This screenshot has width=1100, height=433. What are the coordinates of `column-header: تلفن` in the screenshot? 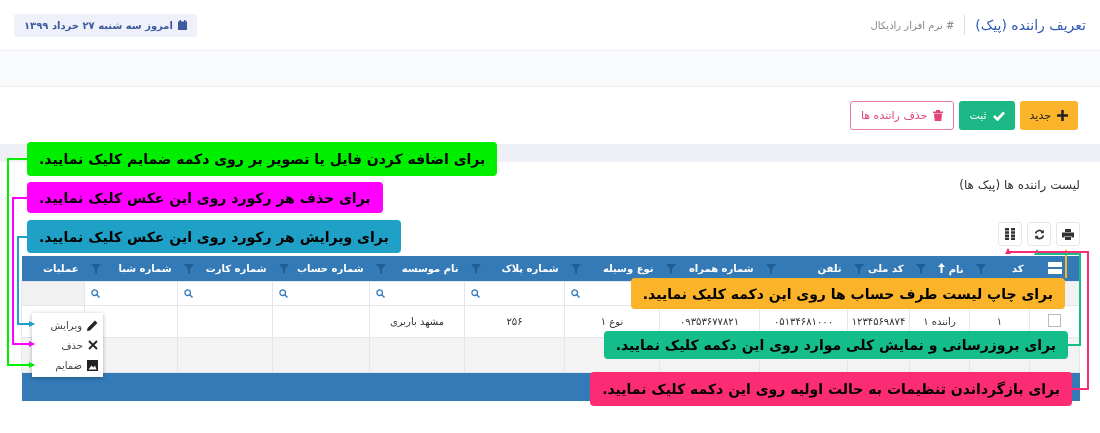 It's located at (829, 268).